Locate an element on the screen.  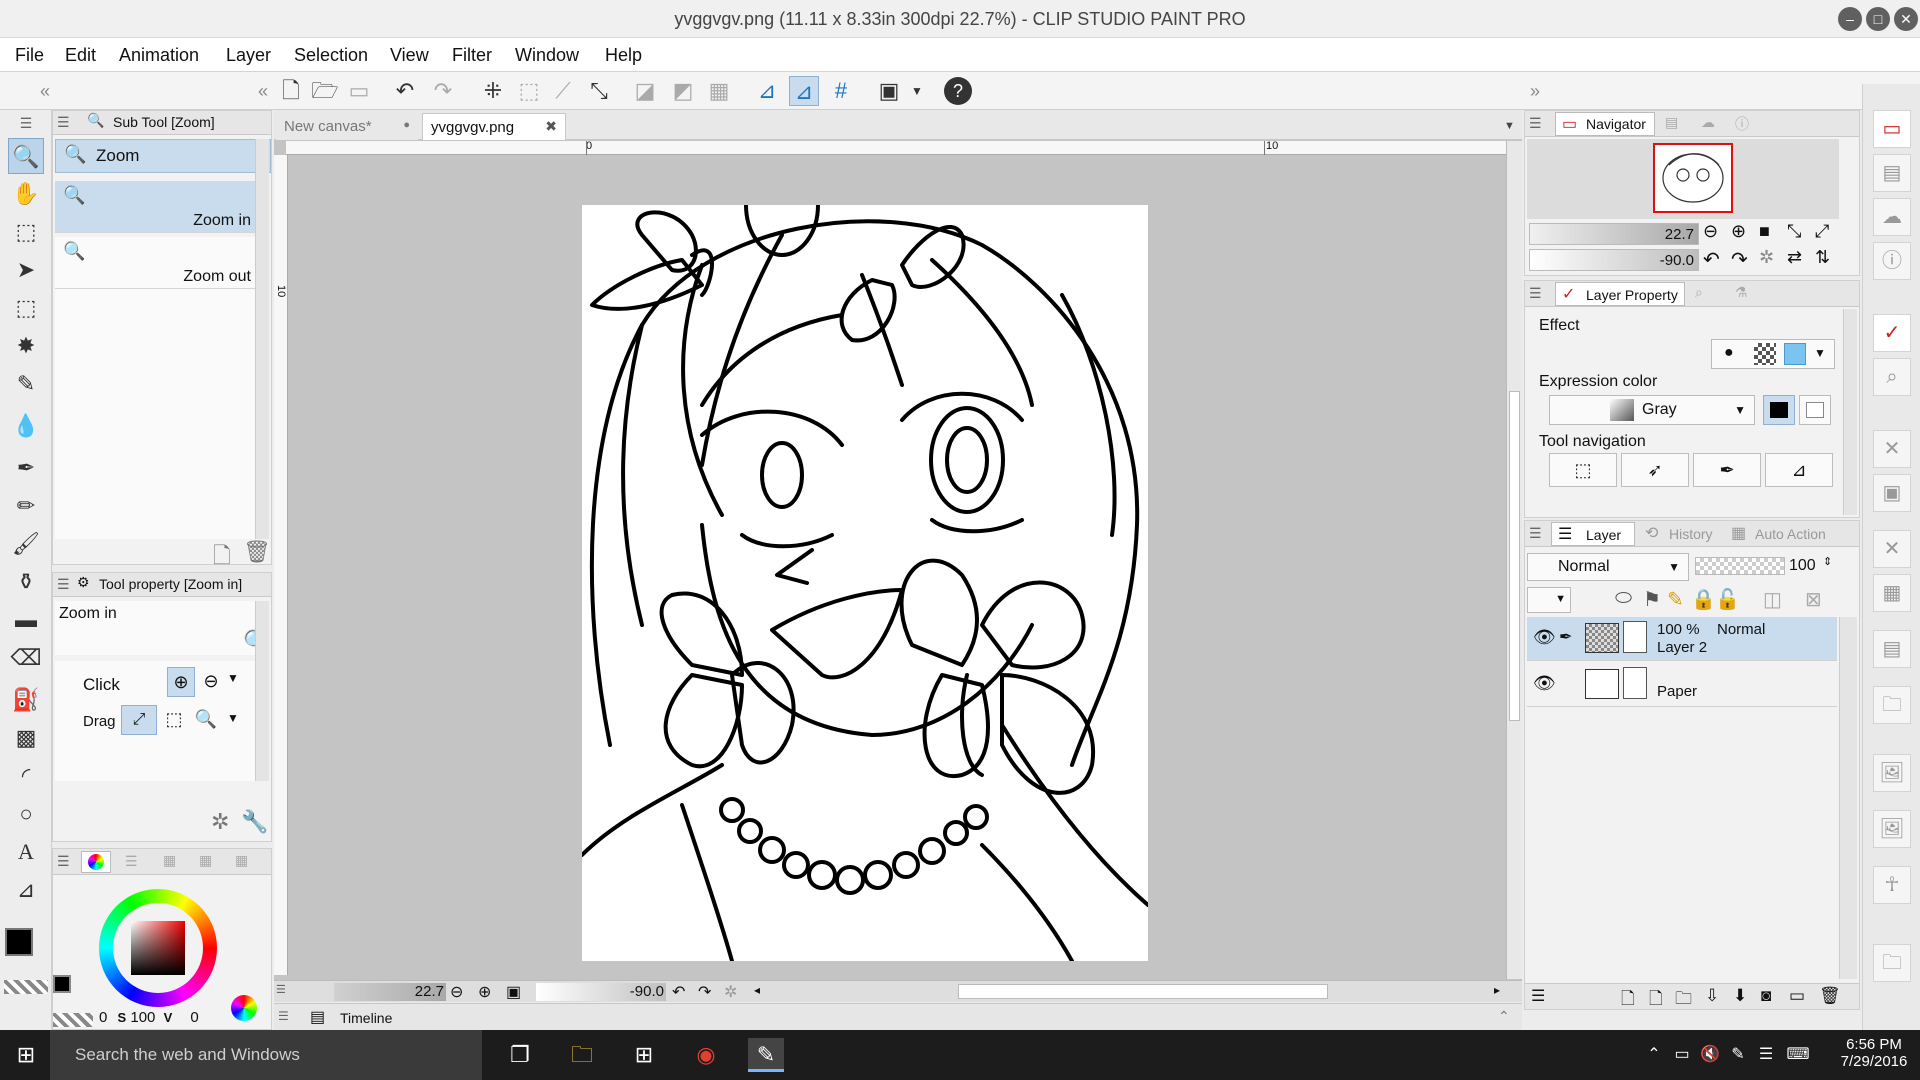
edit-image-dock-icon: 🖼 is located at coordinates (1892, 829).